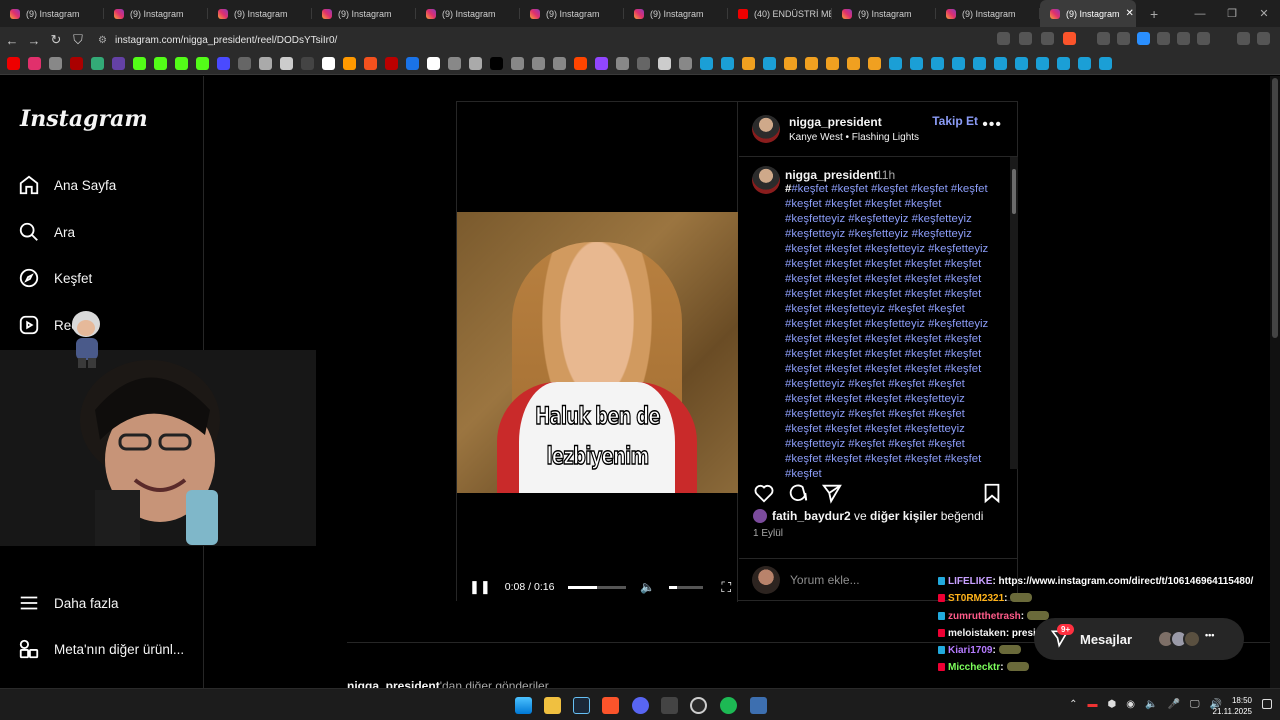 This screenshot has height=720, width=1280. Describe the element at coordinates (55, 278) in the screenshot. I see `nav-explore: Keşfet` at that location.